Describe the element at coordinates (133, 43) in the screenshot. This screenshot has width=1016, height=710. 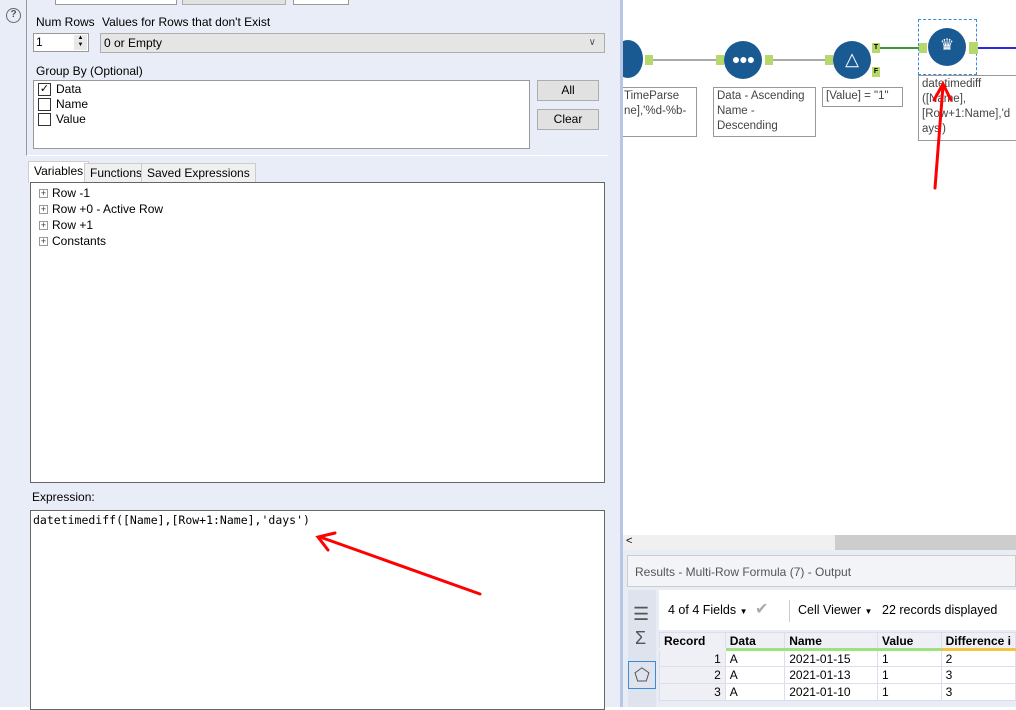
I see `missing-rows-value: 0 or Empty` at that location.